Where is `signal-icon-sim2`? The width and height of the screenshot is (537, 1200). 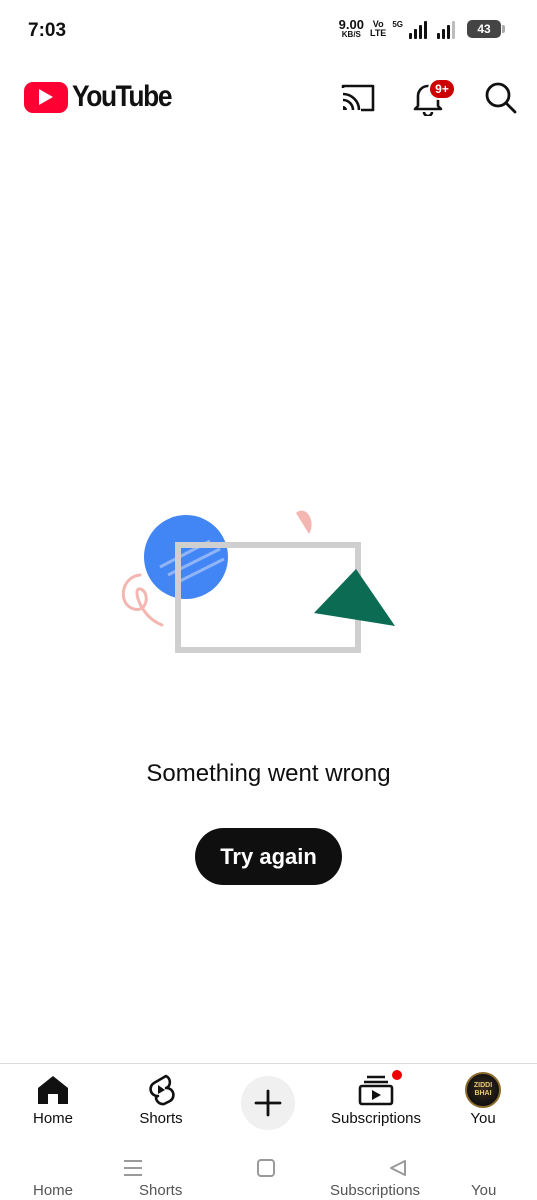
signal-icon-sim2 is located at coordinates (446, 29).